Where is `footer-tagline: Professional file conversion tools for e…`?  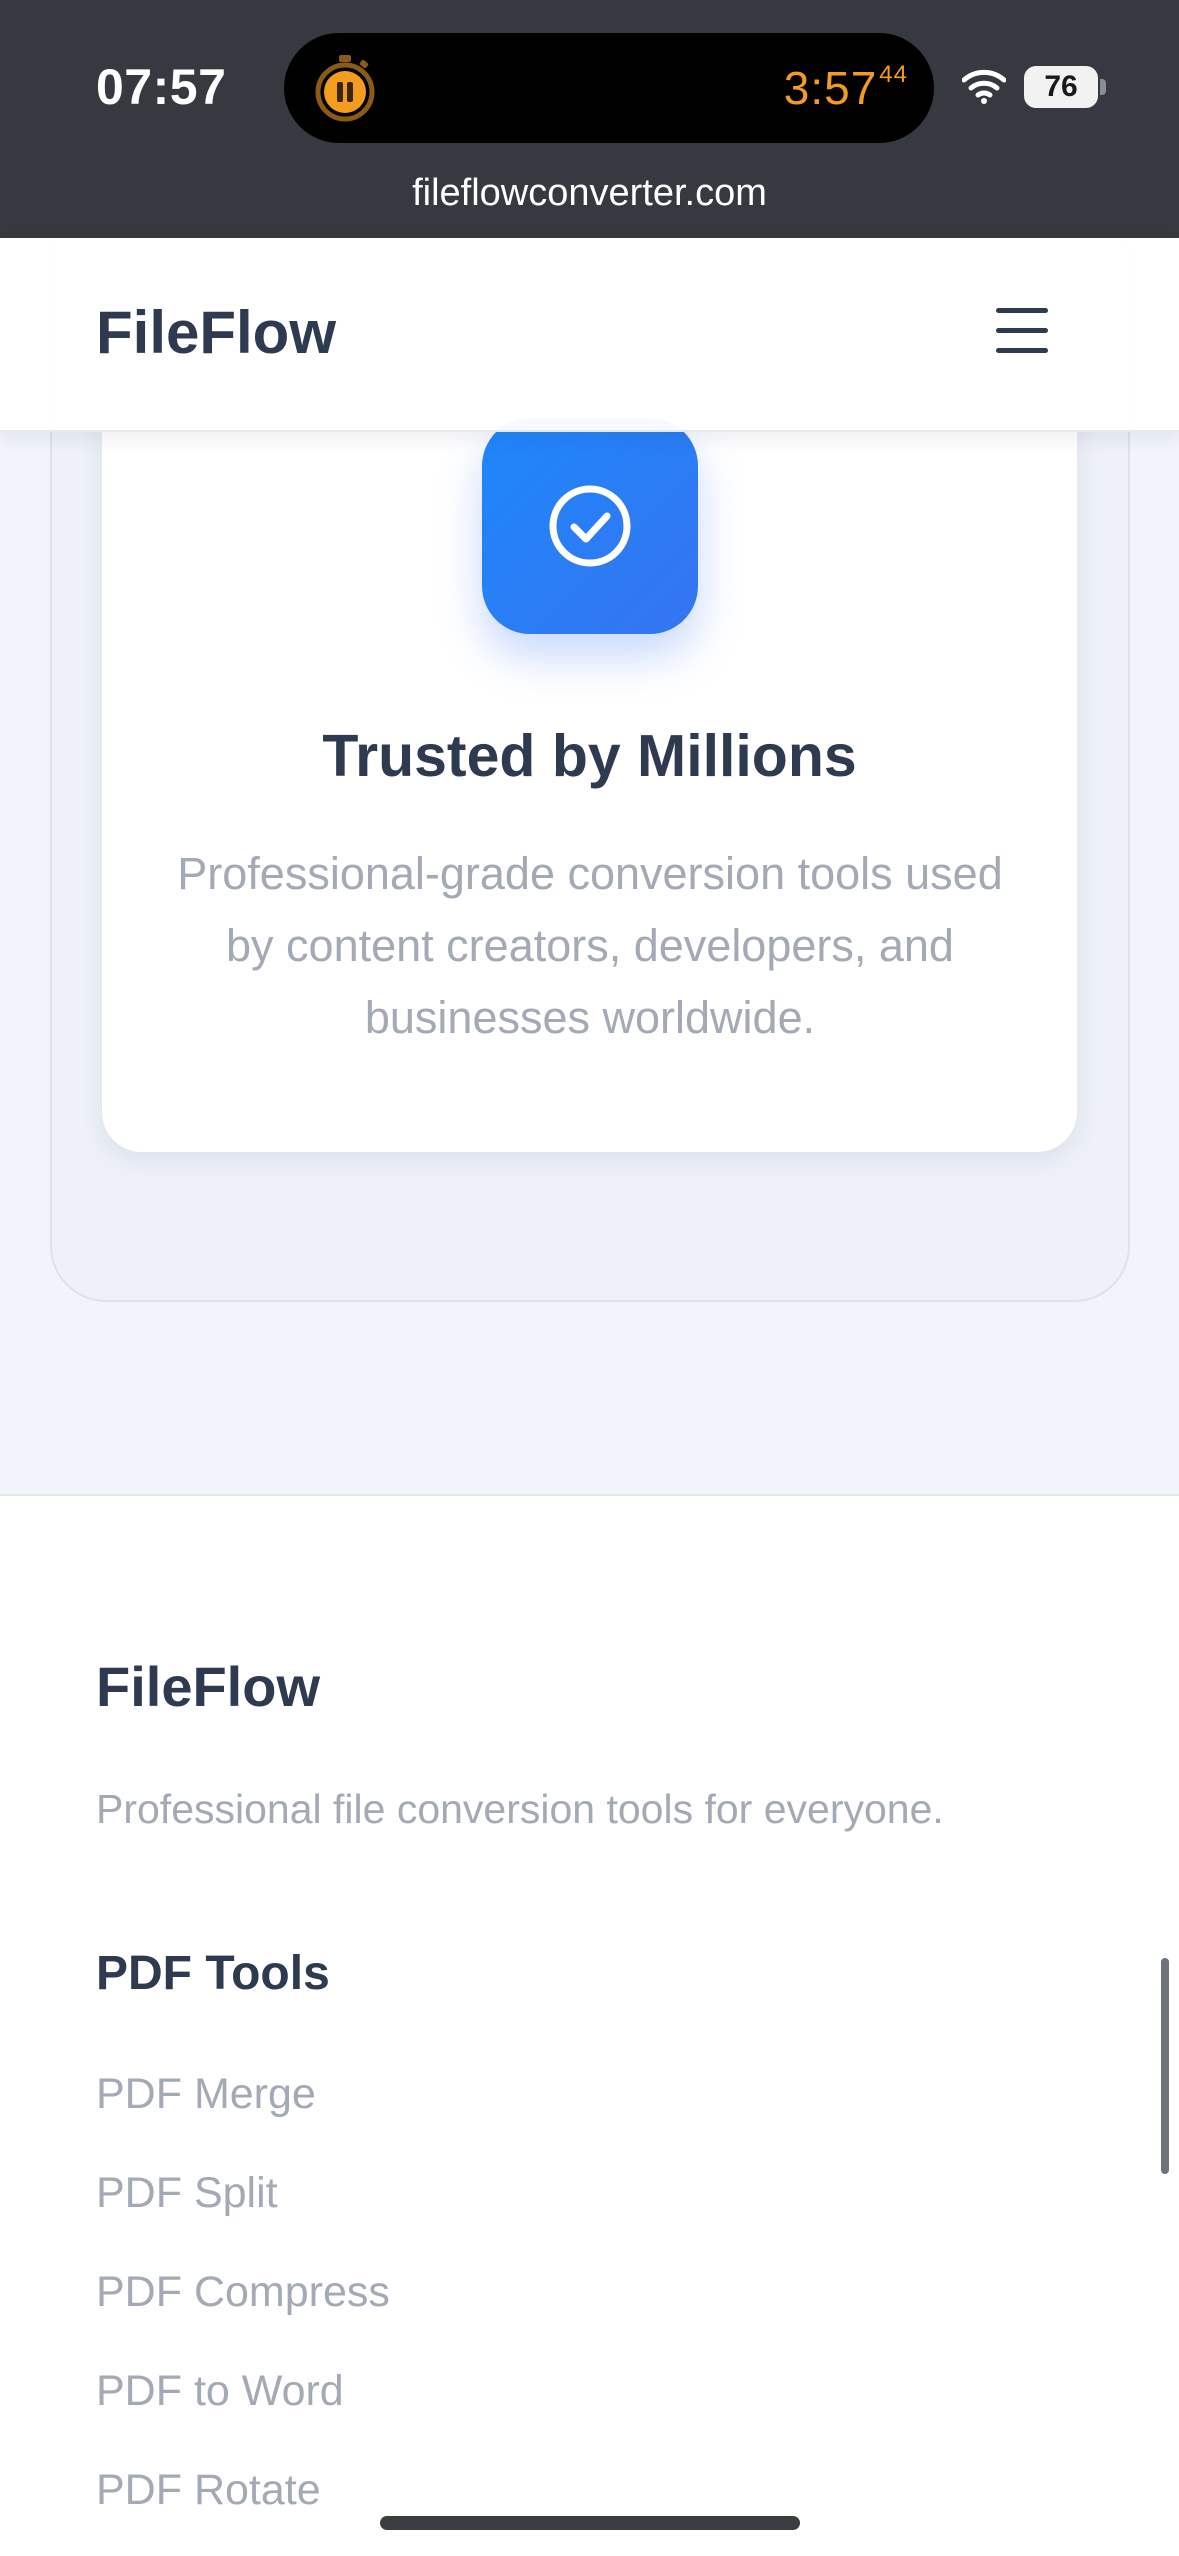 footer-tagline: Professional file conversion tools for e… is located at coordinates (520, 1809).